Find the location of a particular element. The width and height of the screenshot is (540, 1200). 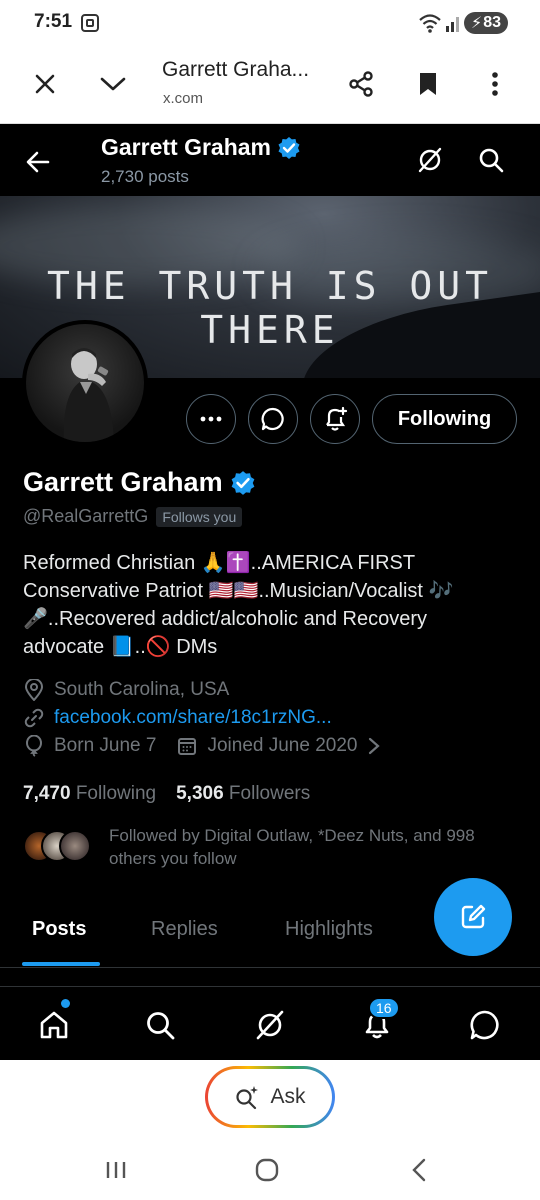

location-pin-icon is located at coordinates (34, 690).